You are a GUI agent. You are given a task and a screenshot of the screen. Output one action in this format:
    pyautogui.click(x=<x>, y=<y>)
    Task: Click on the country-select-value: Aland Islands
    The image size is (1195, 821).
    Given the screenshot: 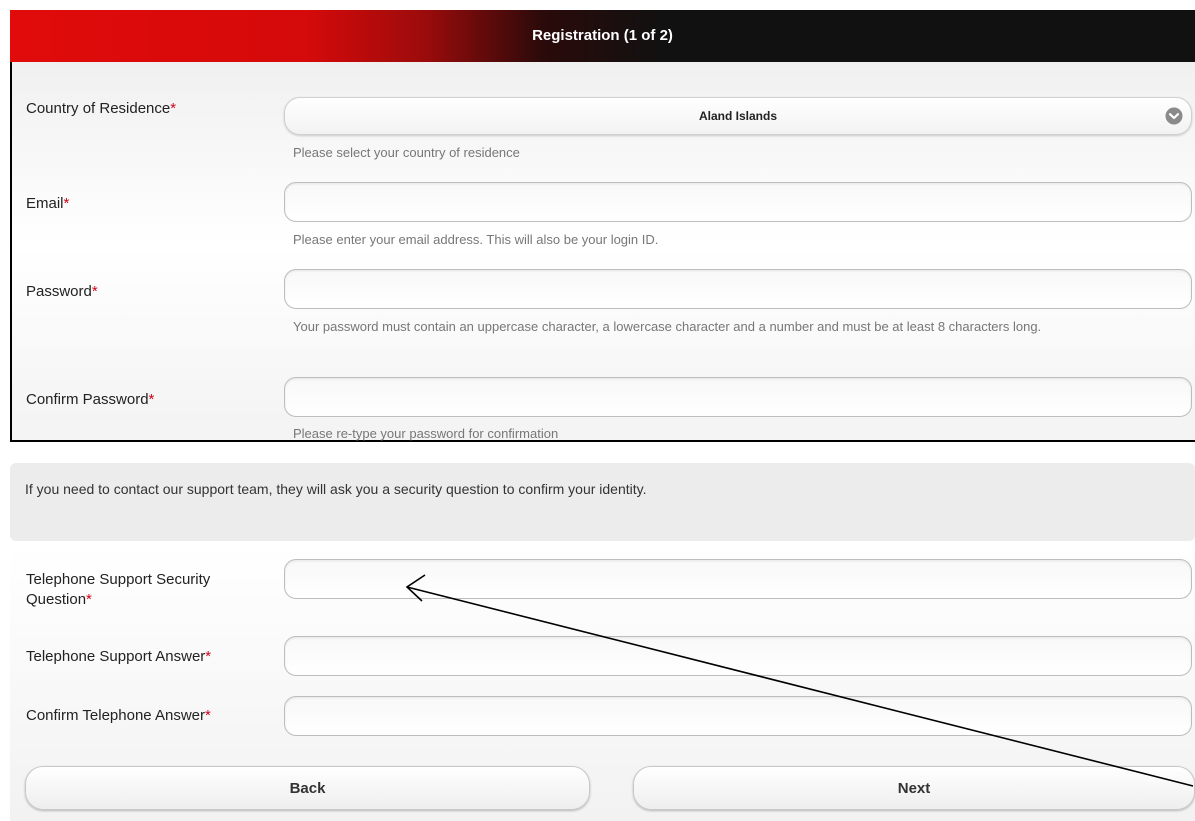 What is the action you would take?
    pyautogui.click(x=738, y=116)
    